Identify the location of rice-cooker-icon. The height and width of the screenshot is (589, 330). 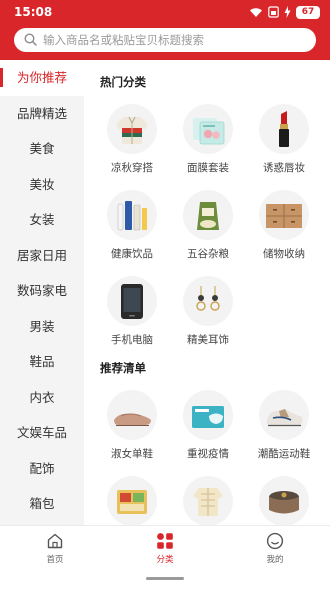
(284, 500).